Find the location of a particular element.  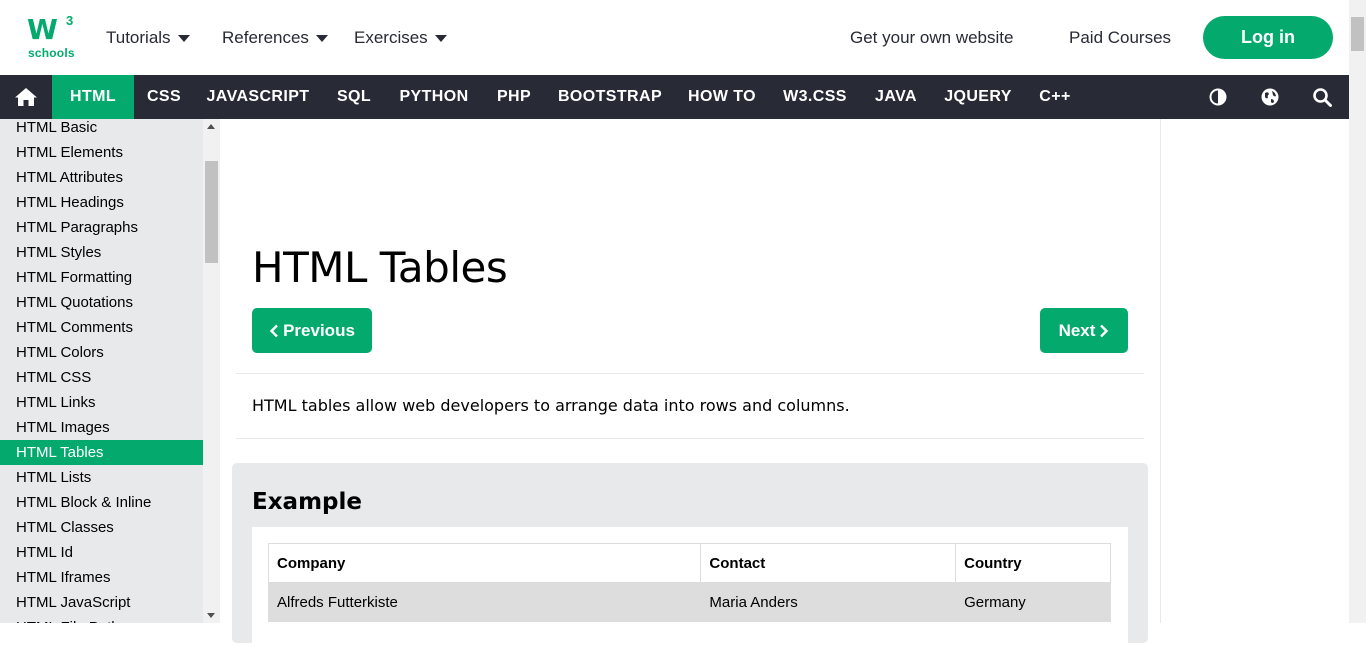

next-button: Next is located at coordinates (1084, 330).